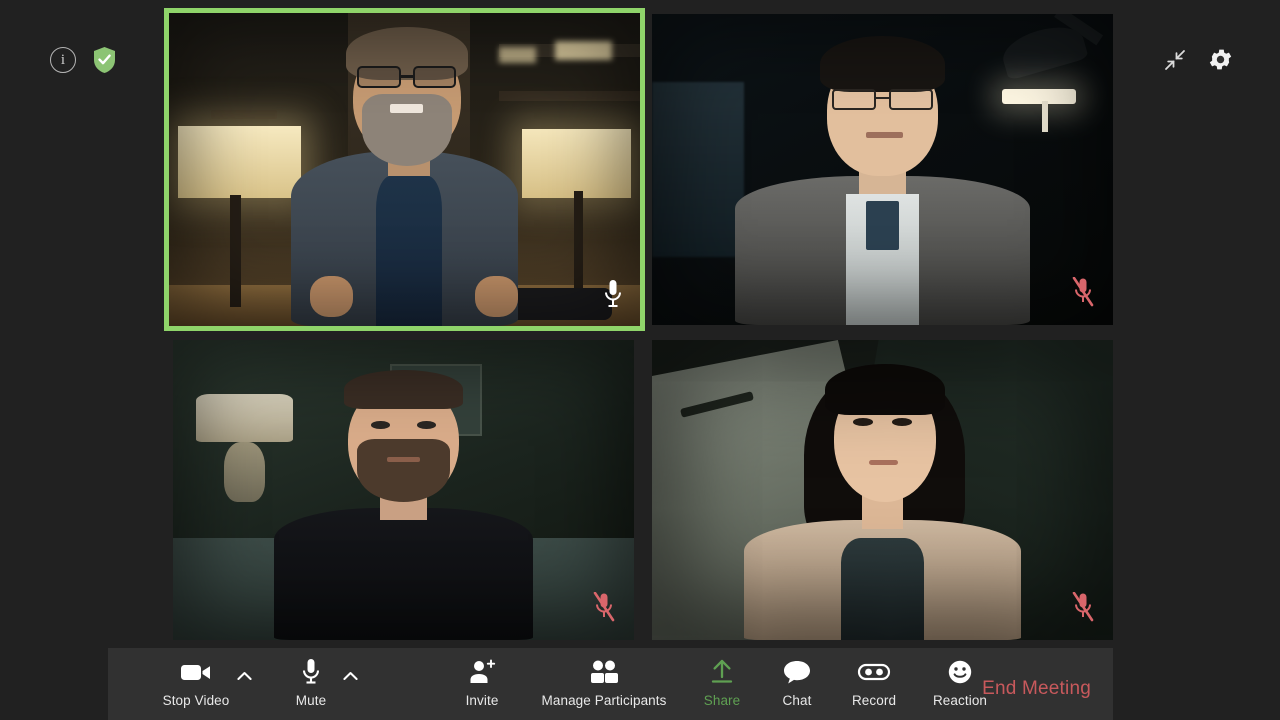  What do you see at coordinates (722, 672) in the screenshot?
I see `share-arrow-up-icon` at bounding box center [722, 672].